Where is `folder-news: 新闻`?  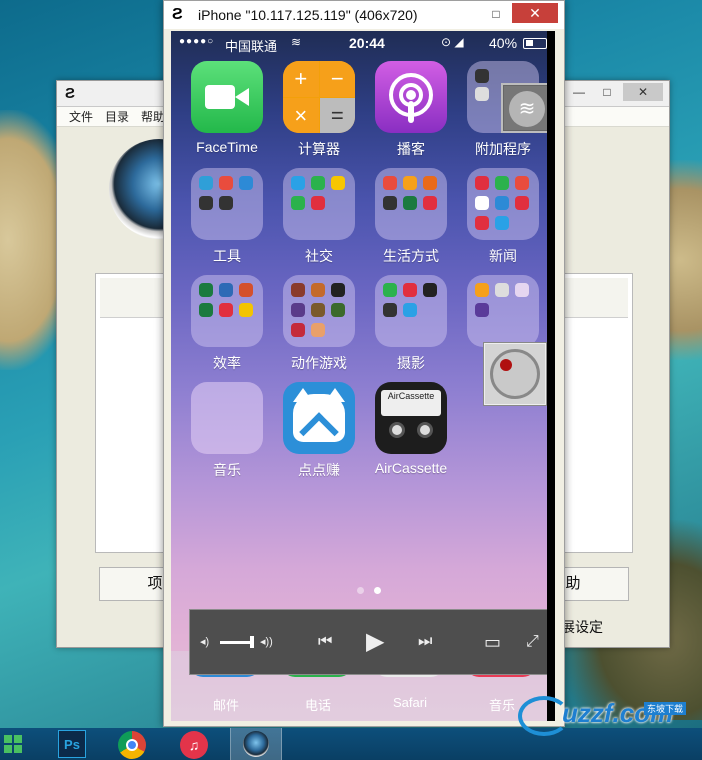 folder-news: 新闻 is located at coordinates (503, 217).